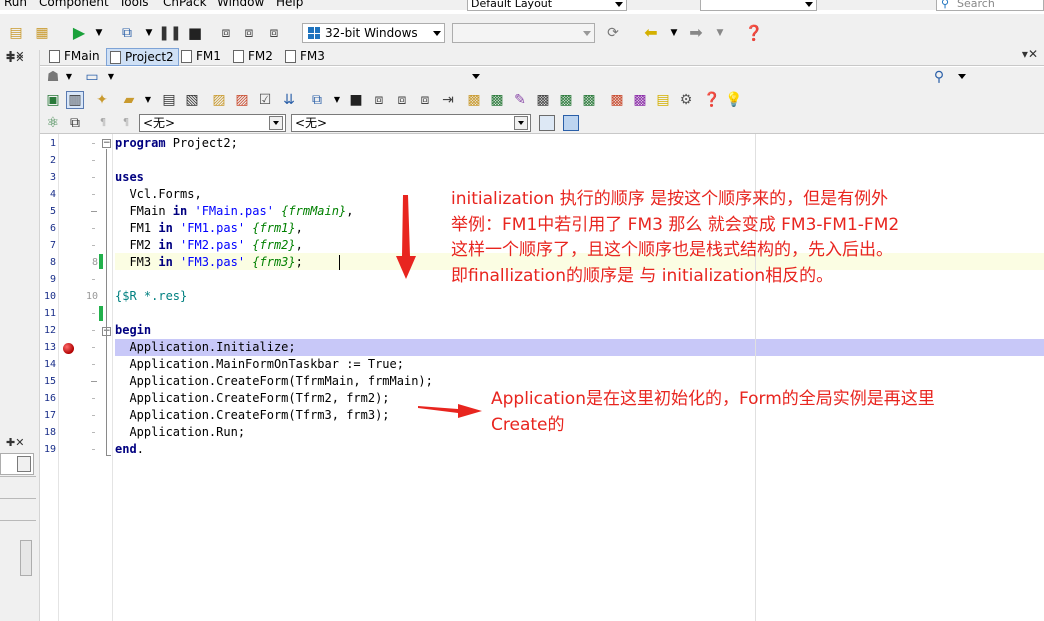 The image size is (1044, 621). What do you see at coordinates (108, 455) in the screenshot?
I see `fold-end` at bounding box center [108, 455].